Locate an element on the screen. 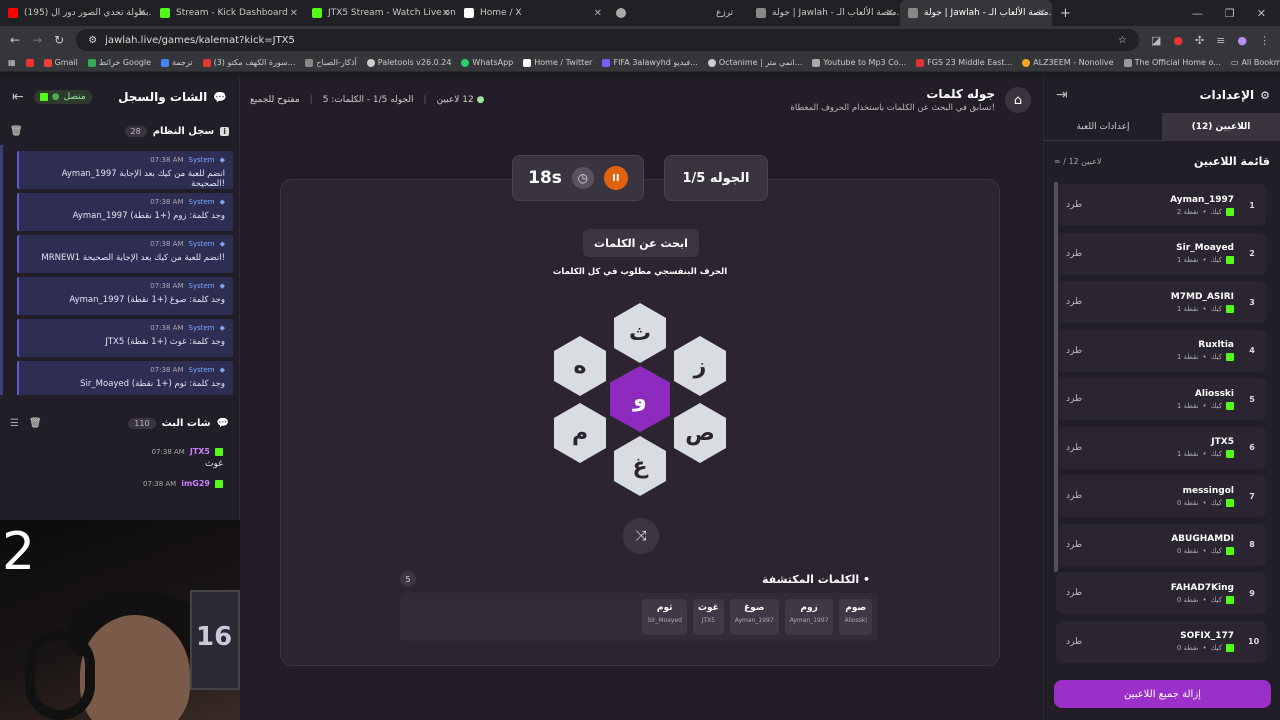 The width and height of the screenshot is (1280, 720). player-points: 1 نقطة is located at coordinates (1187, 308).